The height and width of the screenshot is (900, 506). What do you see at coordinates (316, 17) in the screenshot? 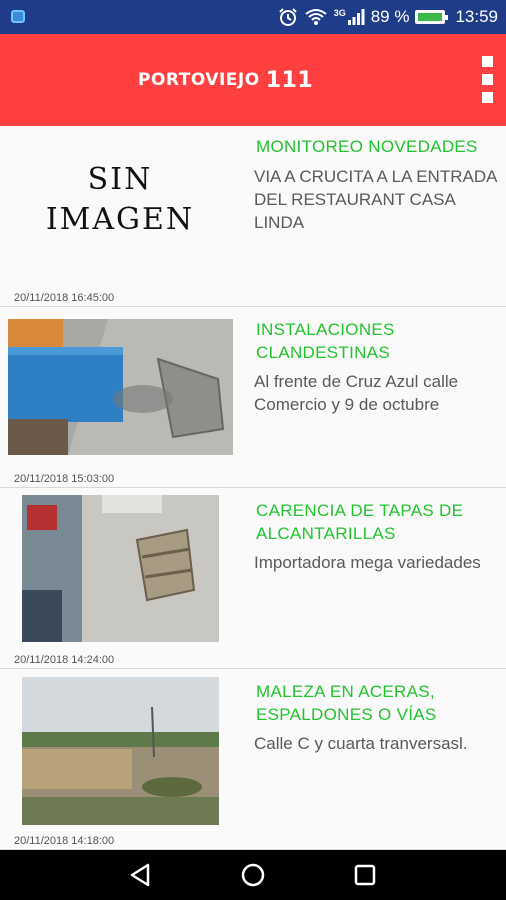
I see `wifi-icon` at bounding box center [316, 17].